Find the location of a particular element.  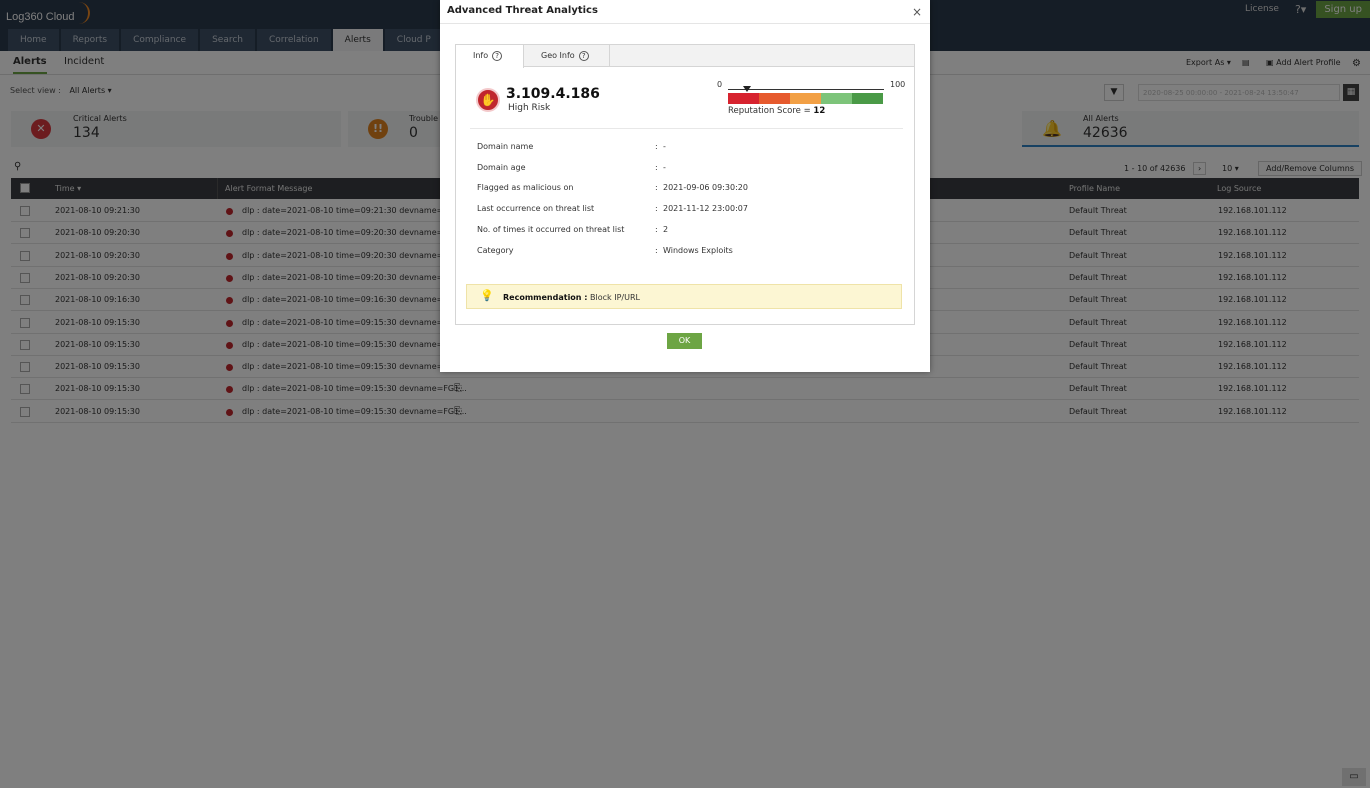

detail-value: Windows Exploits is located at coordinates (698, 250).